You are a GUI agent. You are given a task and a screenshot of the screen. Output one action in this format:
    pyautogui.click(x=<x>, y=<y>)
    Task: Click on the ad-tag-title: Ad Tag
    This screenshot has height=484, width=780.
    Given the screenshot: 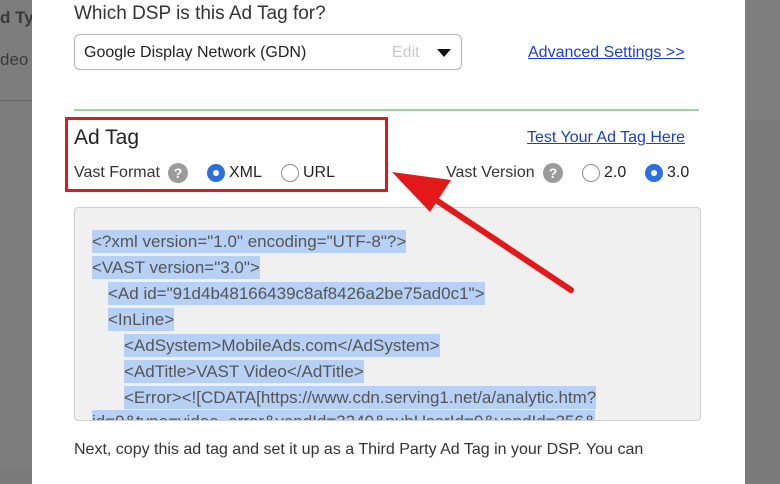 What is the action you would take?
    pyautogui.click(x=106, y=137)
    